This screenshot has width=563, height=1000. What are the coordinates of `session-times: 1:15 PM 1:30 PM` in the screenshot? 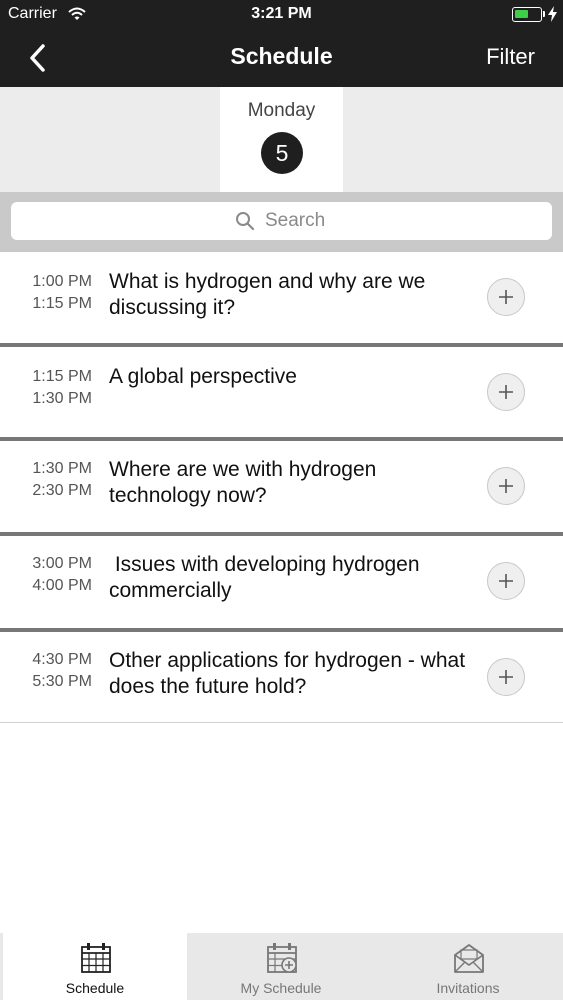 It's located at (62, 388).